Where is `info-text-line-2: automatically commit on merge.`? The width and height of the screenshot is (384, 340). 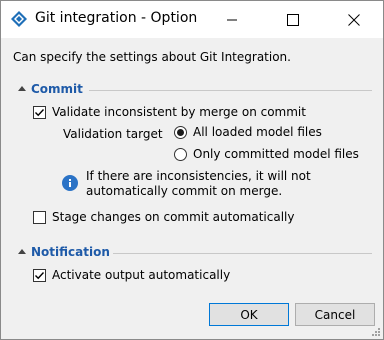
info-text-line-2: automatically commit on merge. is located at coordinates (184, 191).